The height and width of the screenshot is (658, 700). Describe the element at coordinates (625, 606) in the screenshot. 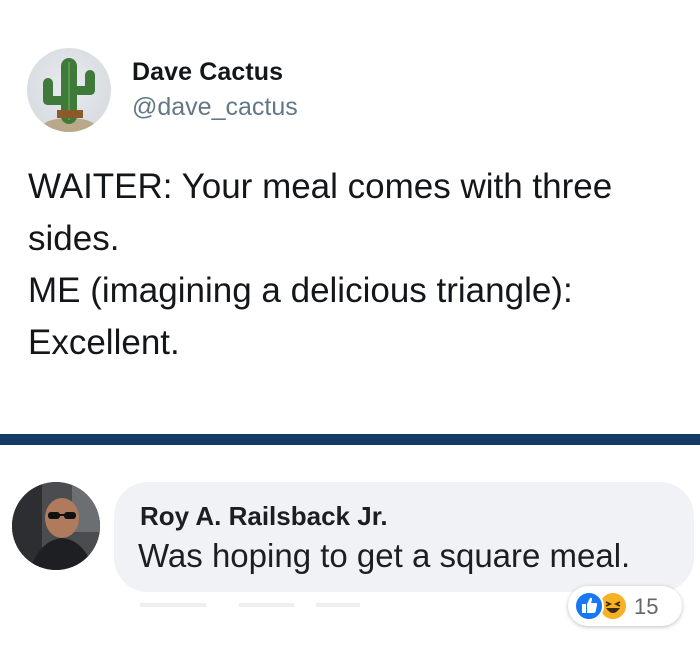

I see `reactions-summary: 15` at that location.